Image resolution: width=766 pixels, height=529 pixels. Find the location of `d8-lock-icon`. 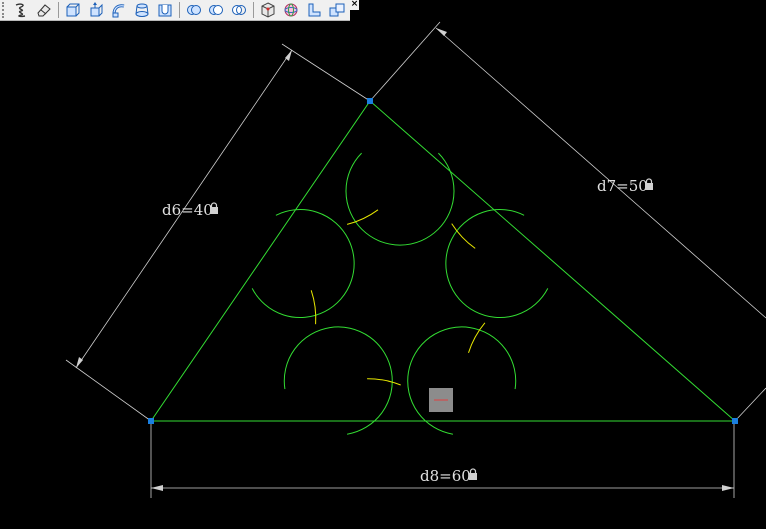

d8-lock-icon is located at coordinates (473, 474).